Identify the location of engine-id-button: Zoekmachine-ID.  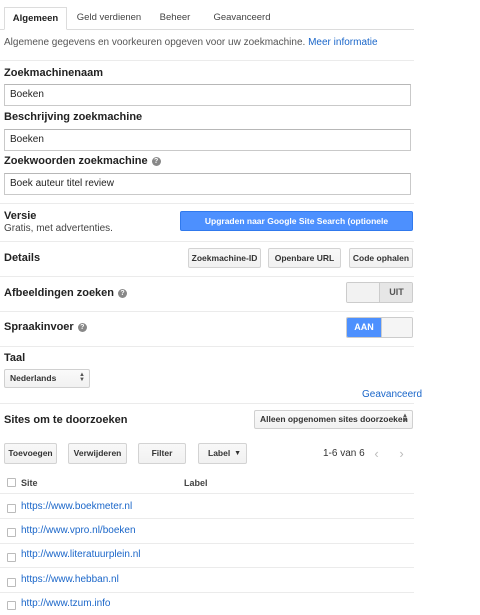
(224, 258).